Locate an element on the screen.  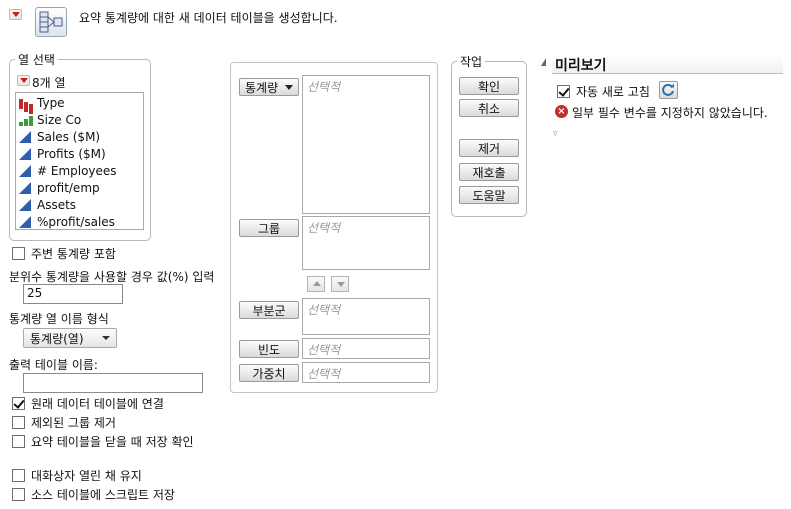
error-message: 일부 필수 변수를 지정하지 않았습니다. is located at coordinates (670, 113).